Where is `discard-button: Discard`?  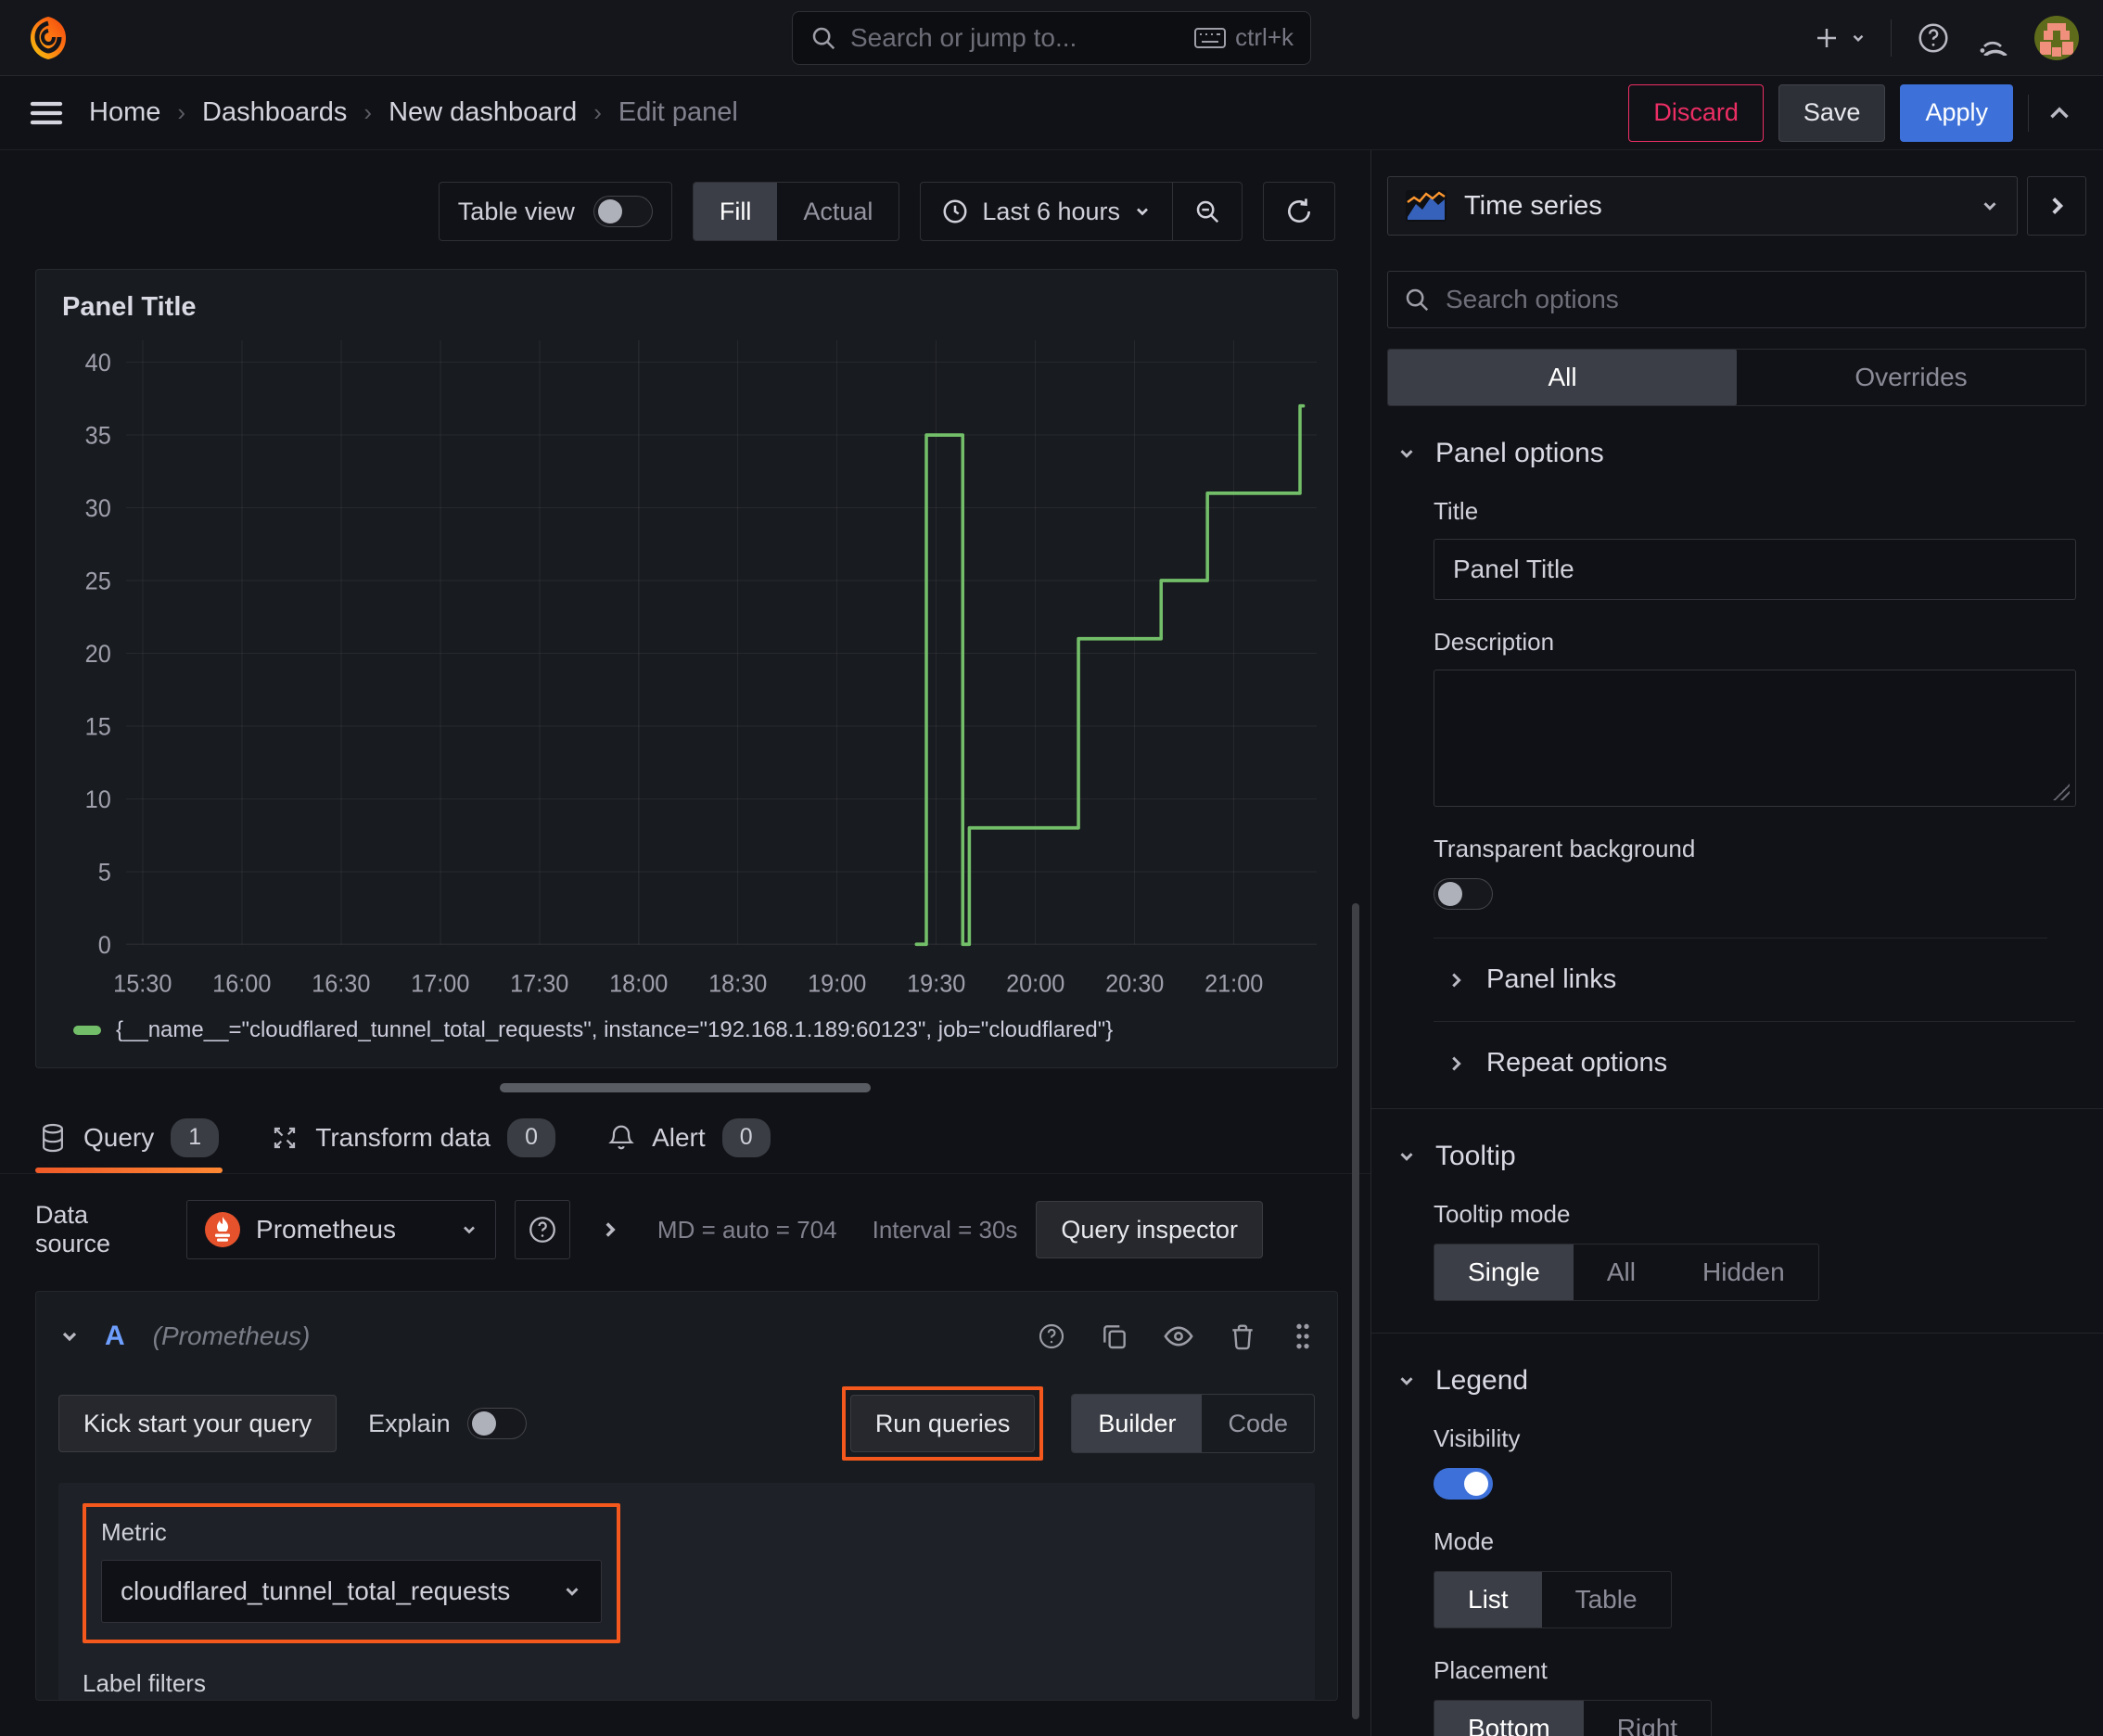 discard-button: Discard is located at coordinates (1696, 113).